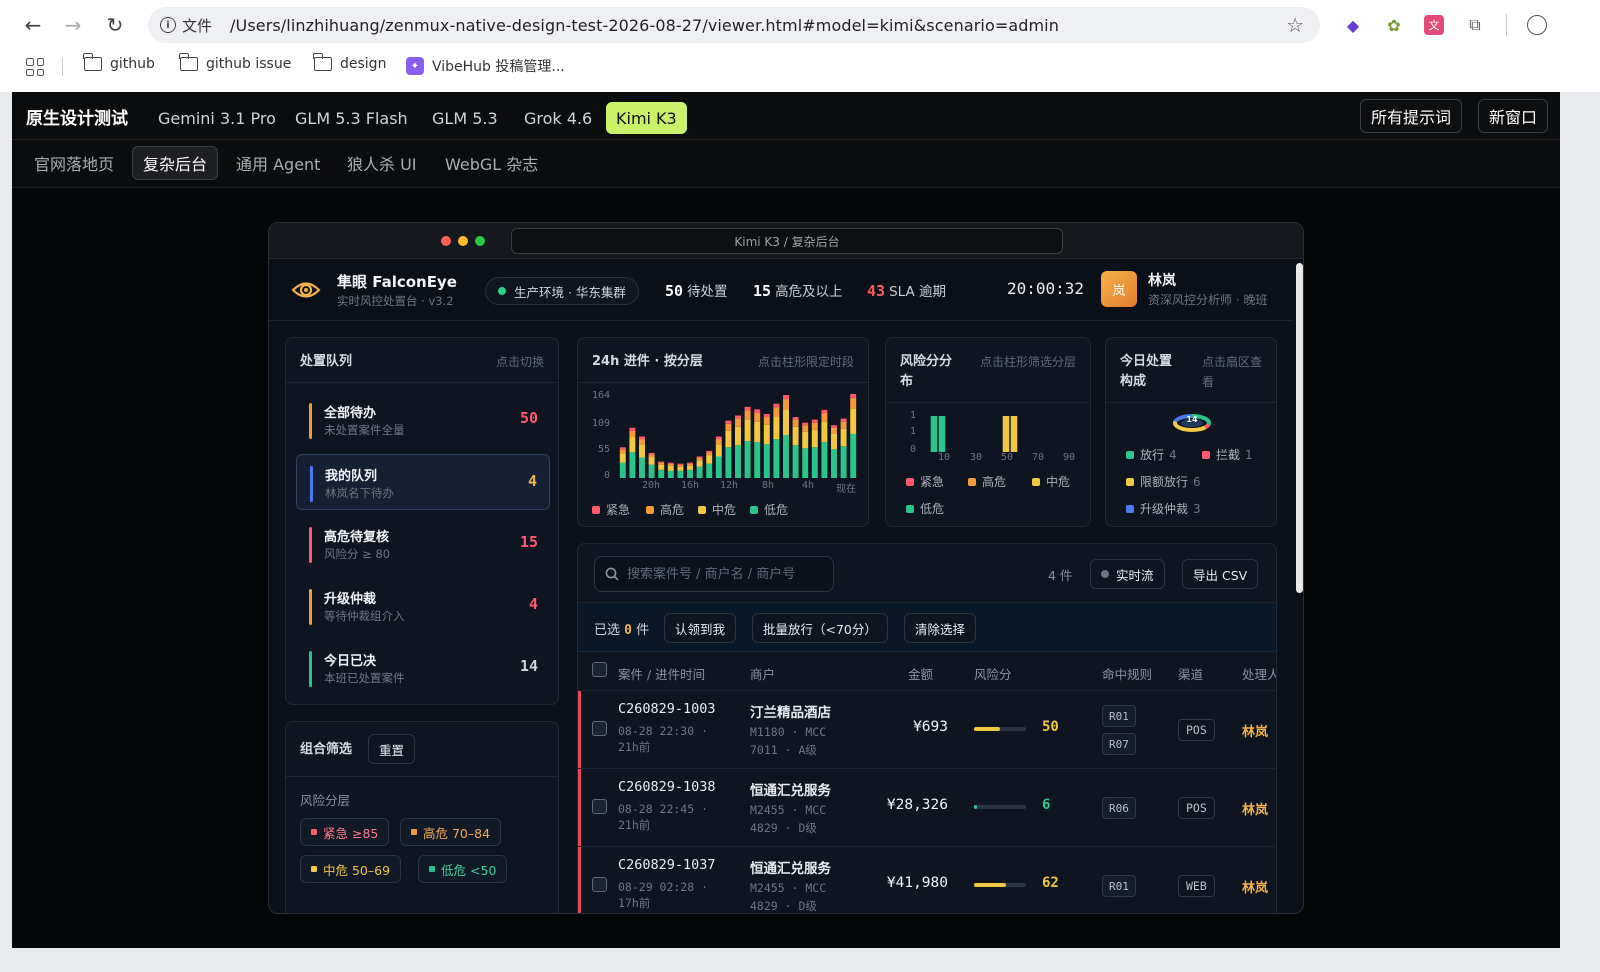 The width and height of the screenshot is (1600, 972). Describe the element at coordinates (940, 628) in the screenshot. I see `clear-selection-button: 清除选择` at that location.